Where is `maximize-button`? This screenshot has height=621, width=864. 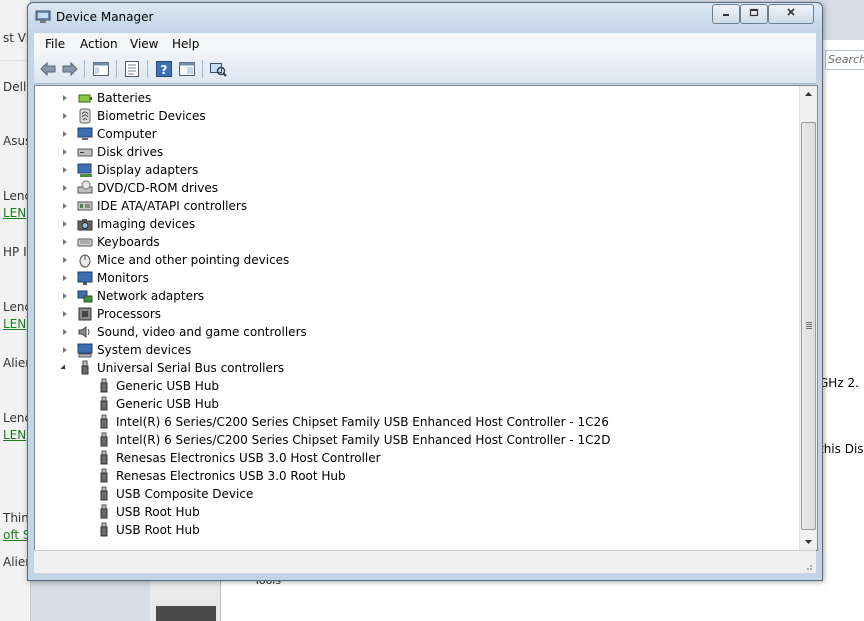
maximize-button is located at coordinates (754, 14).